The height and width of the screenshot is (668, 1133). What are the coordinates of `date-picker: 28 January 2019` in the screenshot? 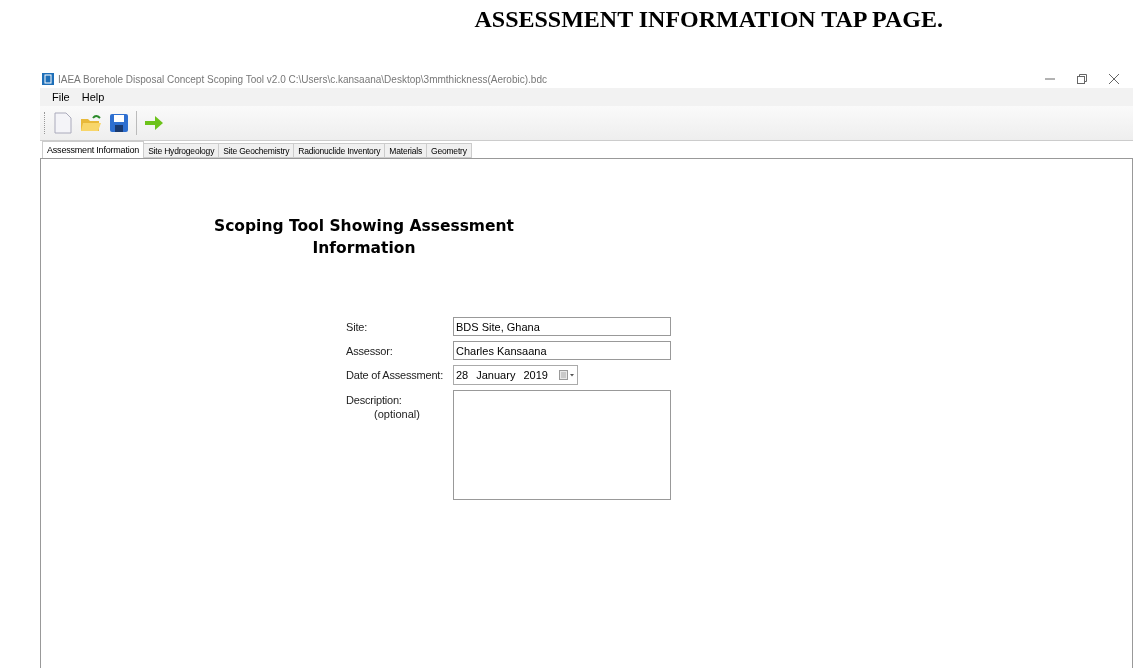 It's located at (515, 375).